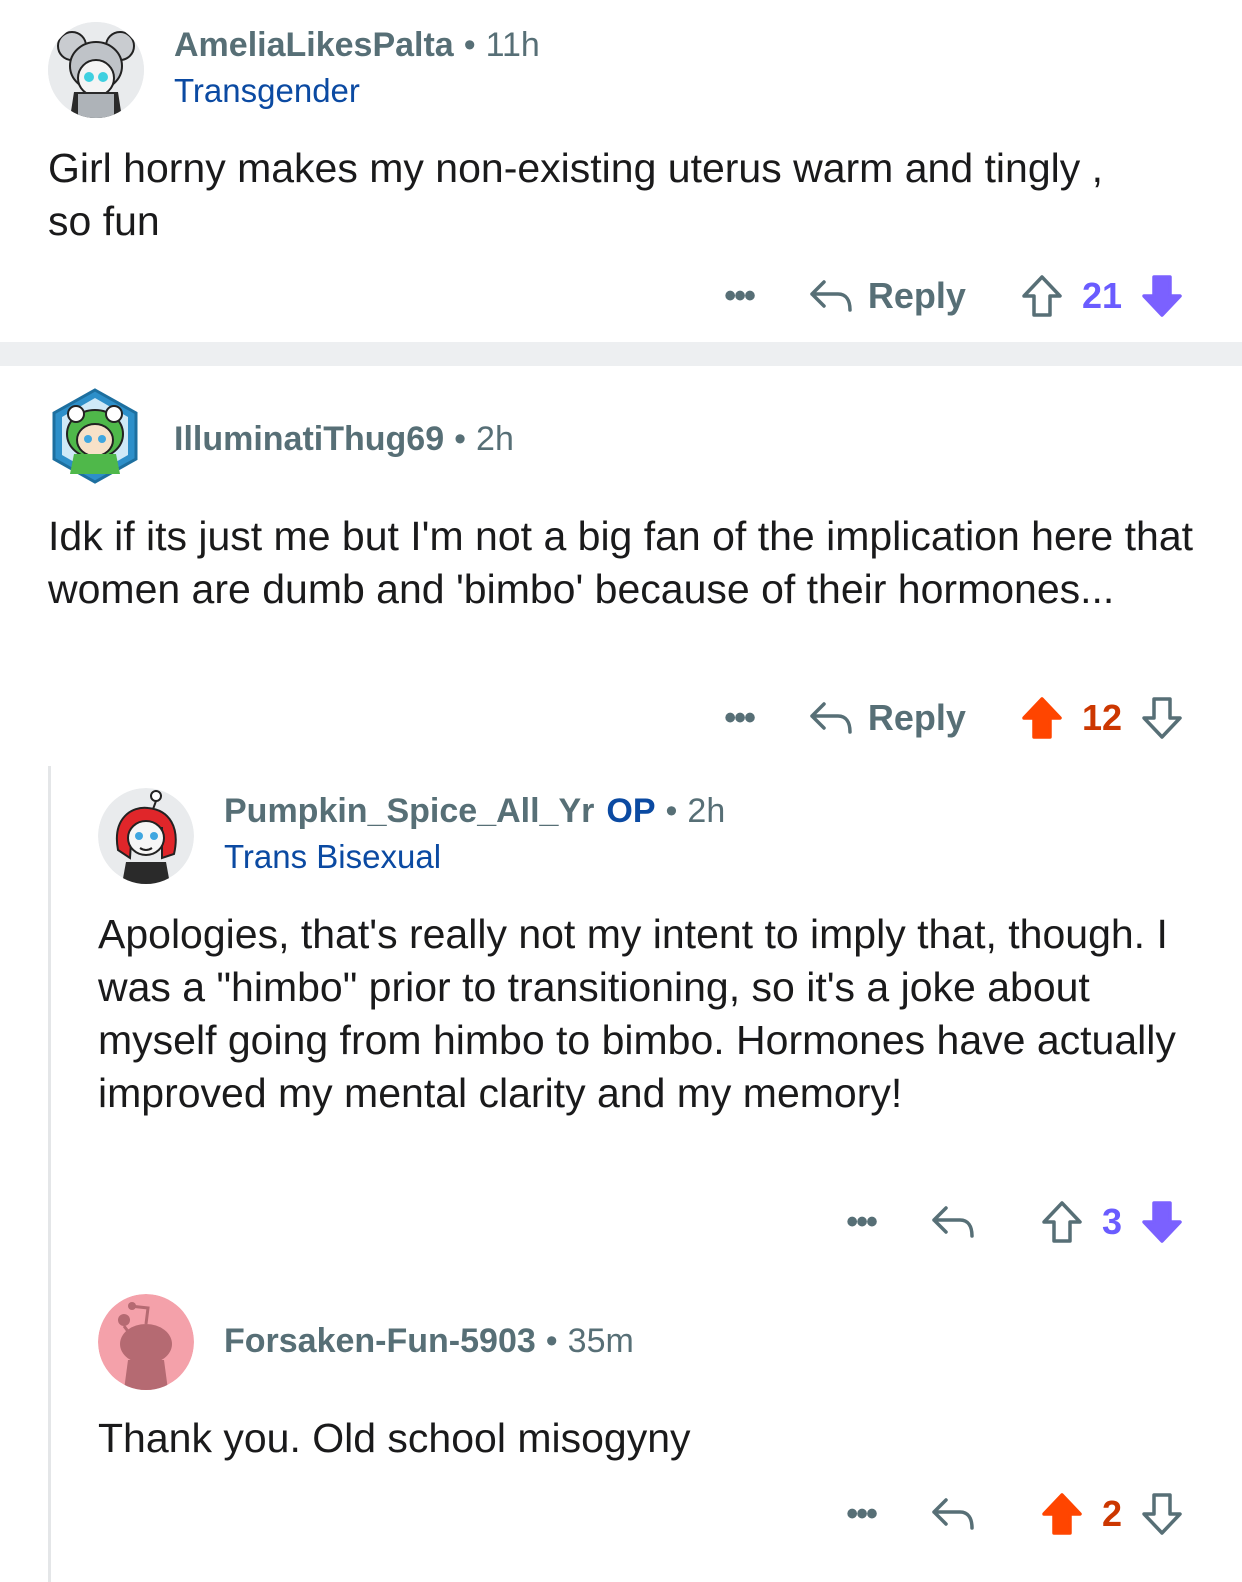 This screenshot has width=1242, height=1582. Describe the element at coordinates (309, 439) in the screenshot. I see `username: IlluminatiThug69` at that location.